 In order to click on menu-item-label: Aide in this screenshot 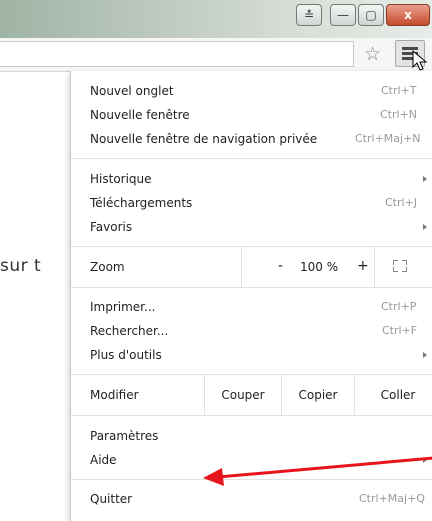, I will do `click(103, 460)`.